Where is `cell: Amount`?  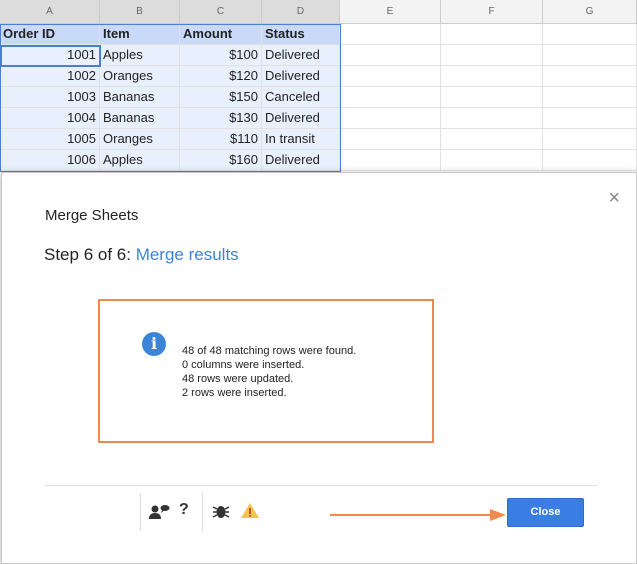
cell: Amount is located at coordinates (221, 34).